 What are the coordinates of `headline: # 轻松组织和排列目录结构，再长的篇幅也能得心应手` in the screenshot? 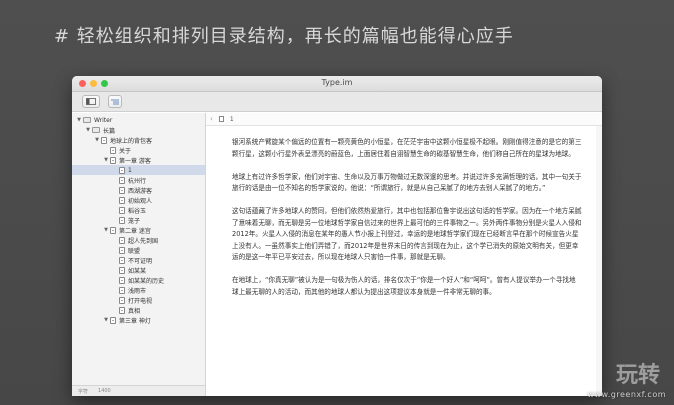 It's located at (284, 36).